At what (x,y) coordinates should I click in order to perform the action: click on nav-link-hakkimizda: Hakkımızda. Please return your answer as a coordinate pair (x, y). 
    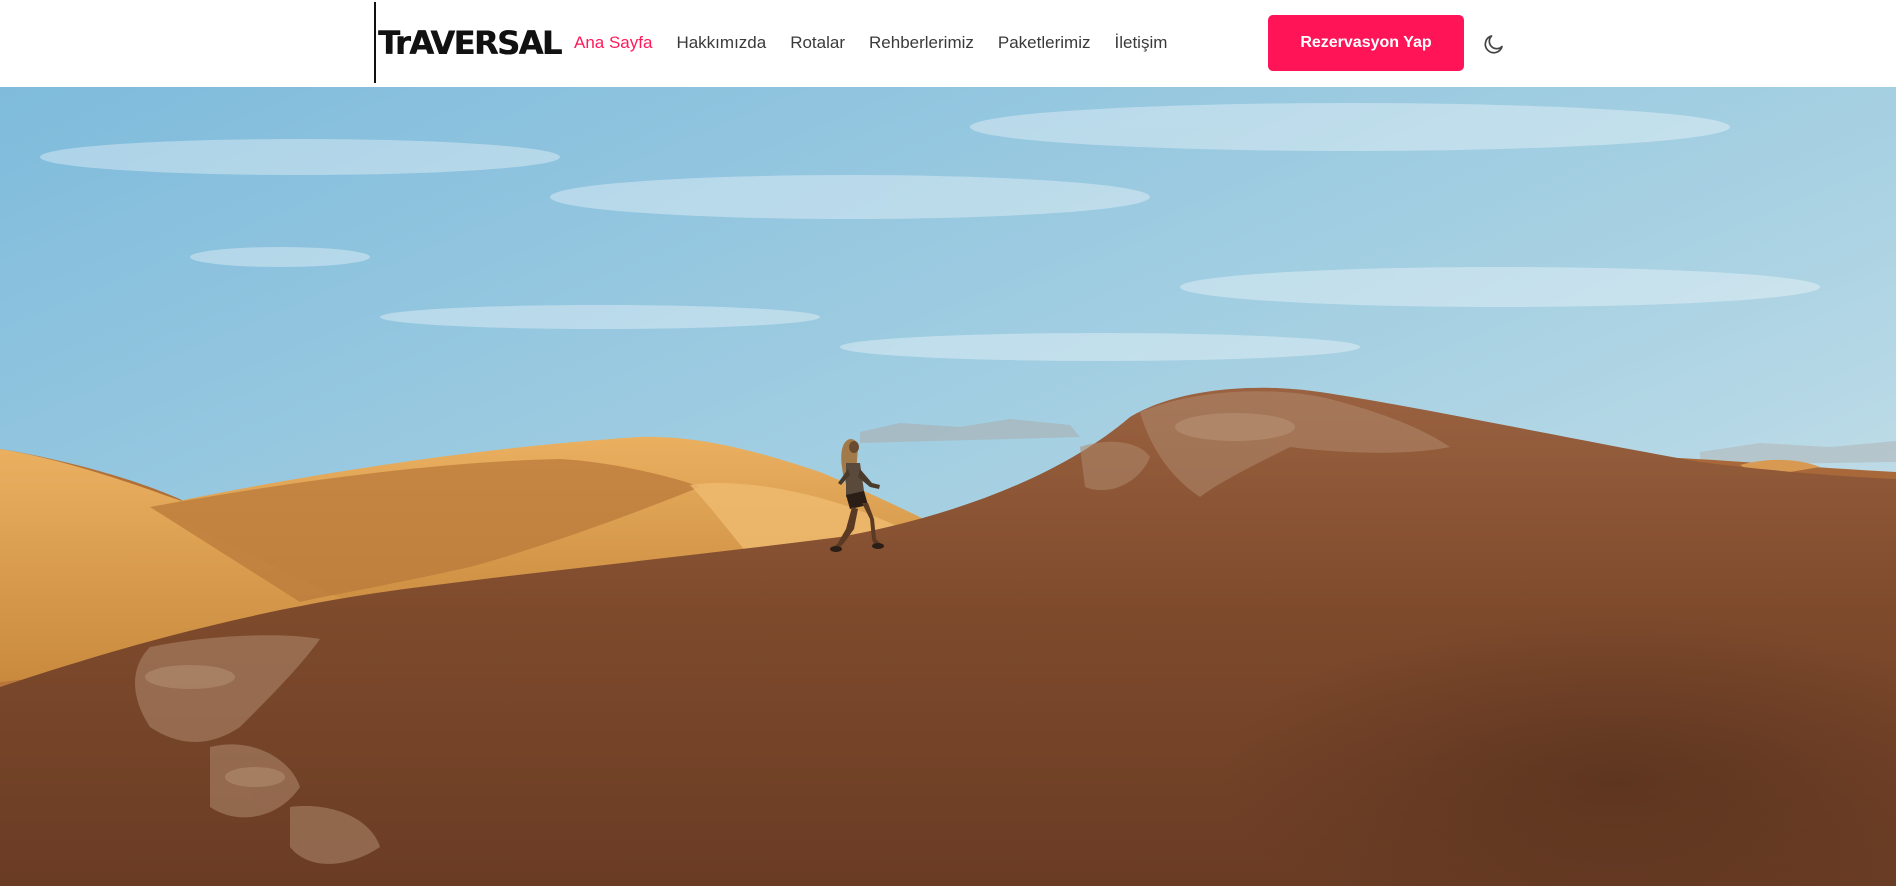
    Looking at the image, I should click on (721, 43).